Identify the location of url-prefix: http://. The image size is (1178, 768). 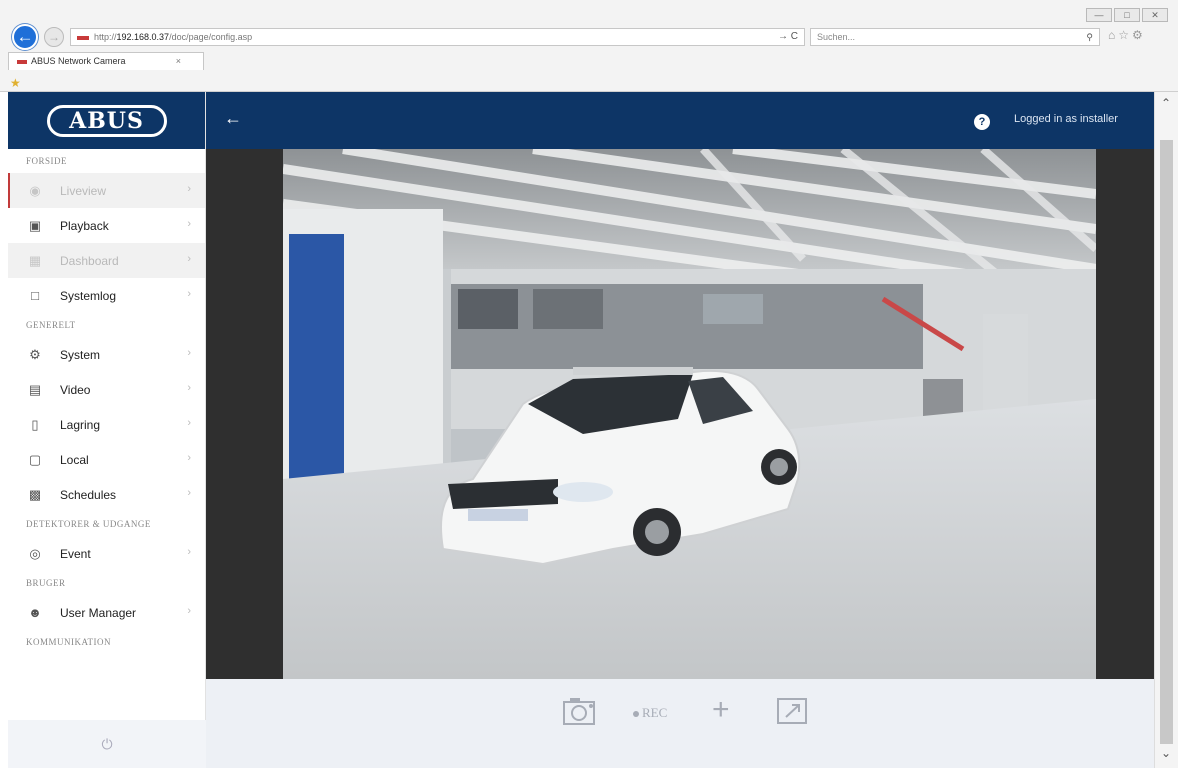
(105, 37).